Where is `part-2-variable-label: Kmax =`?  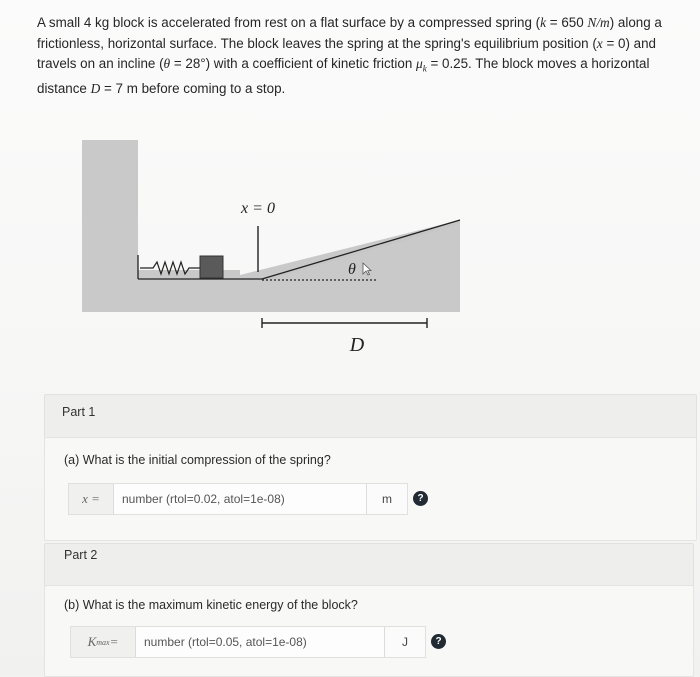
part-2-variable-label: Kmax = is located at coordinates (103, 642).